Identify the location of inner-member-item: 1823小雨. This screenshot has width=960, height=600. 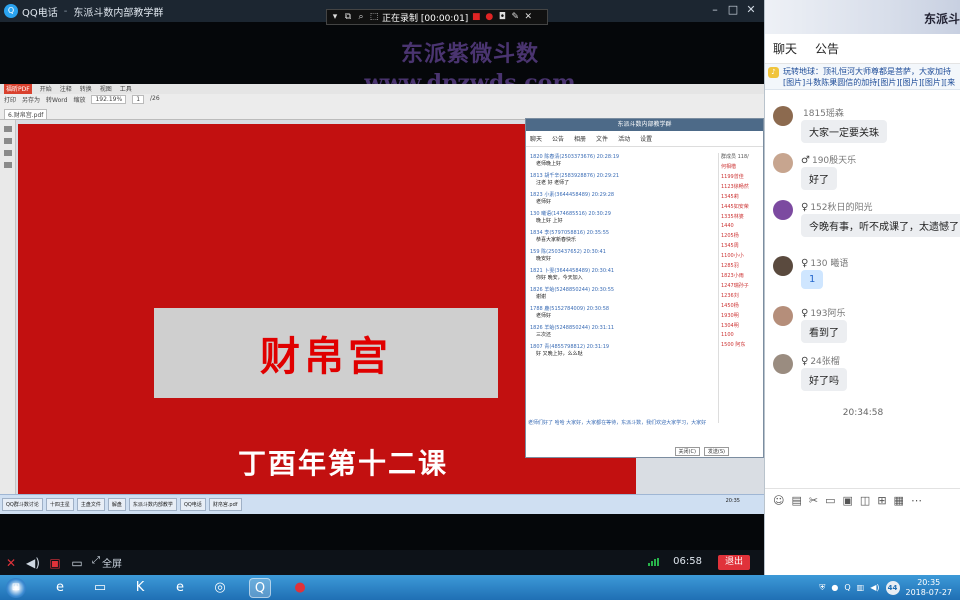
(742, 275).